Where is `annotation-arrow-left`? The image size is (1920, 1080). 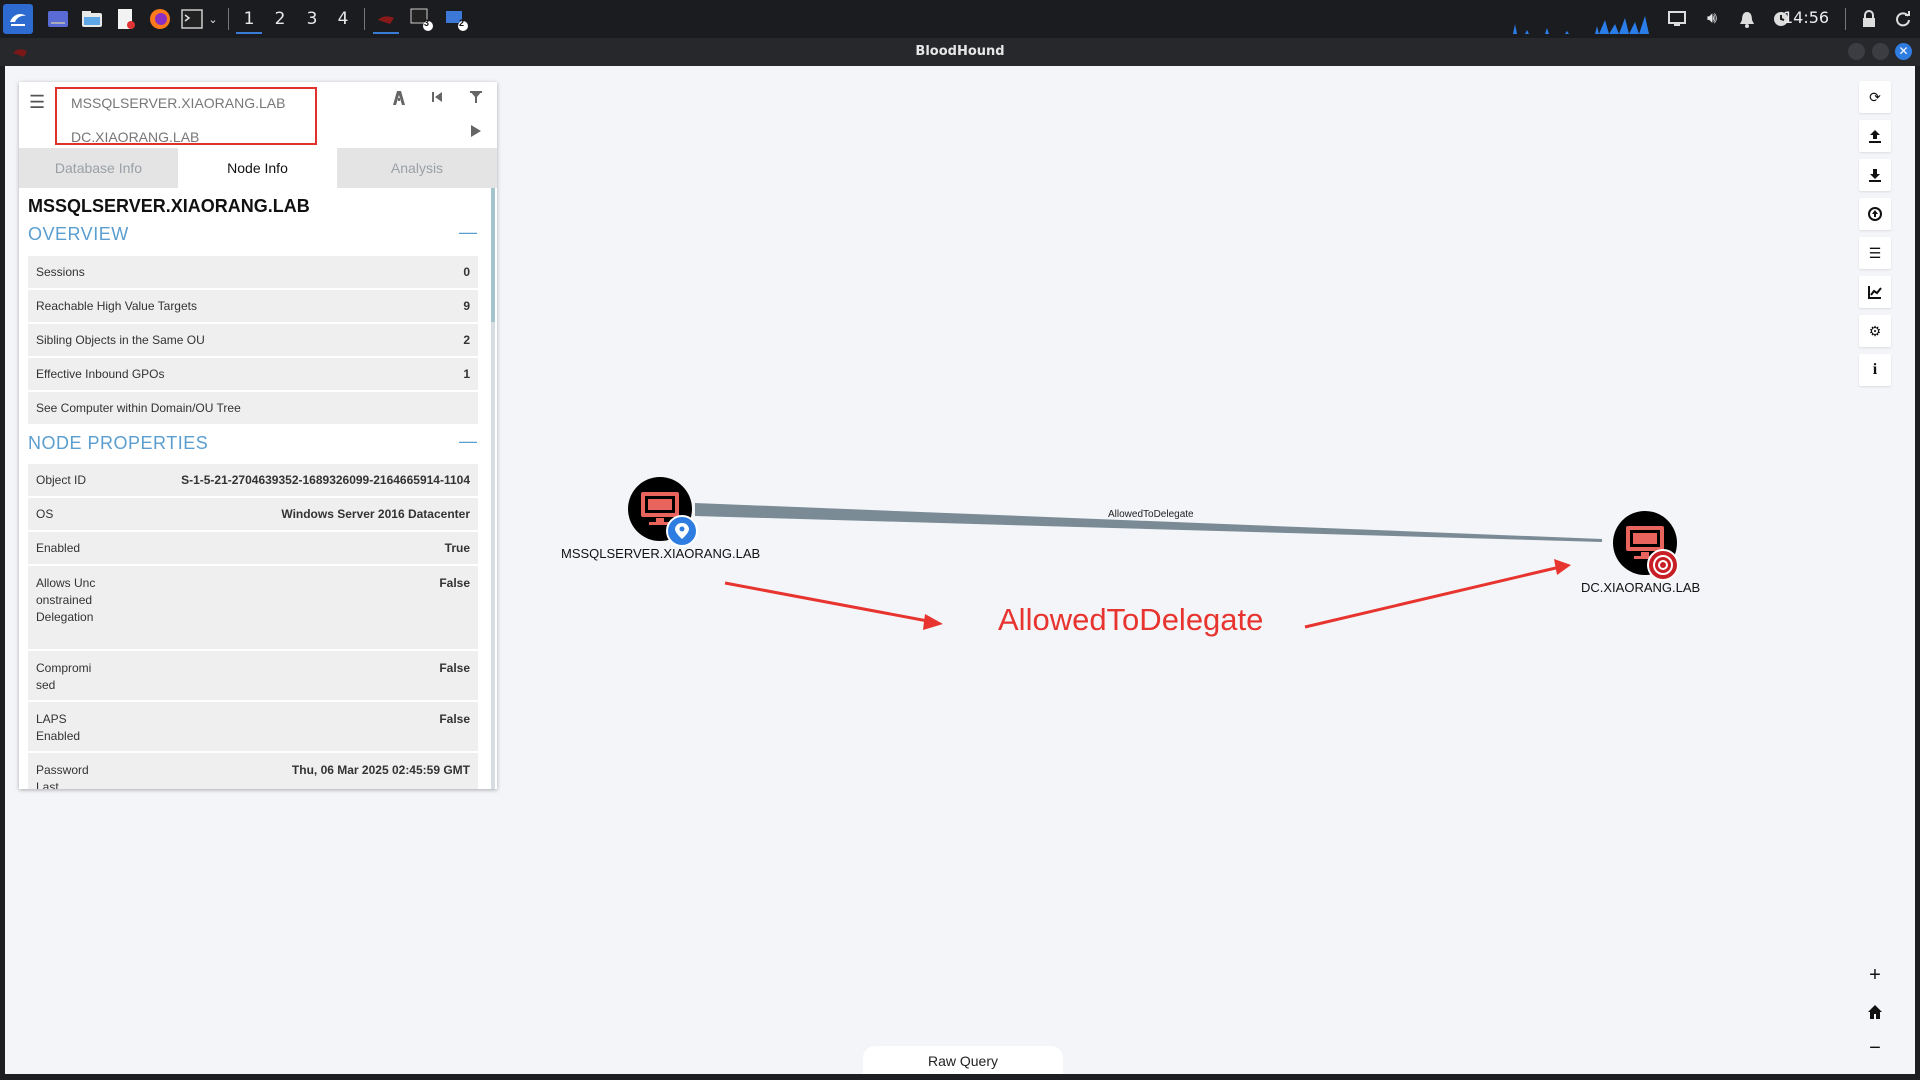
annotation-arrow-left is located at coordinates (829, 602).